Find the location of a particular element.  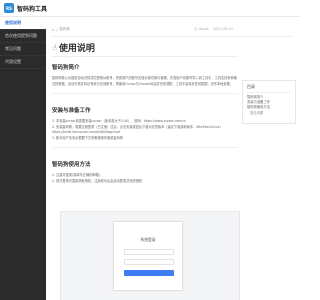

app-logo: RS is located at coordinates (9, 8).